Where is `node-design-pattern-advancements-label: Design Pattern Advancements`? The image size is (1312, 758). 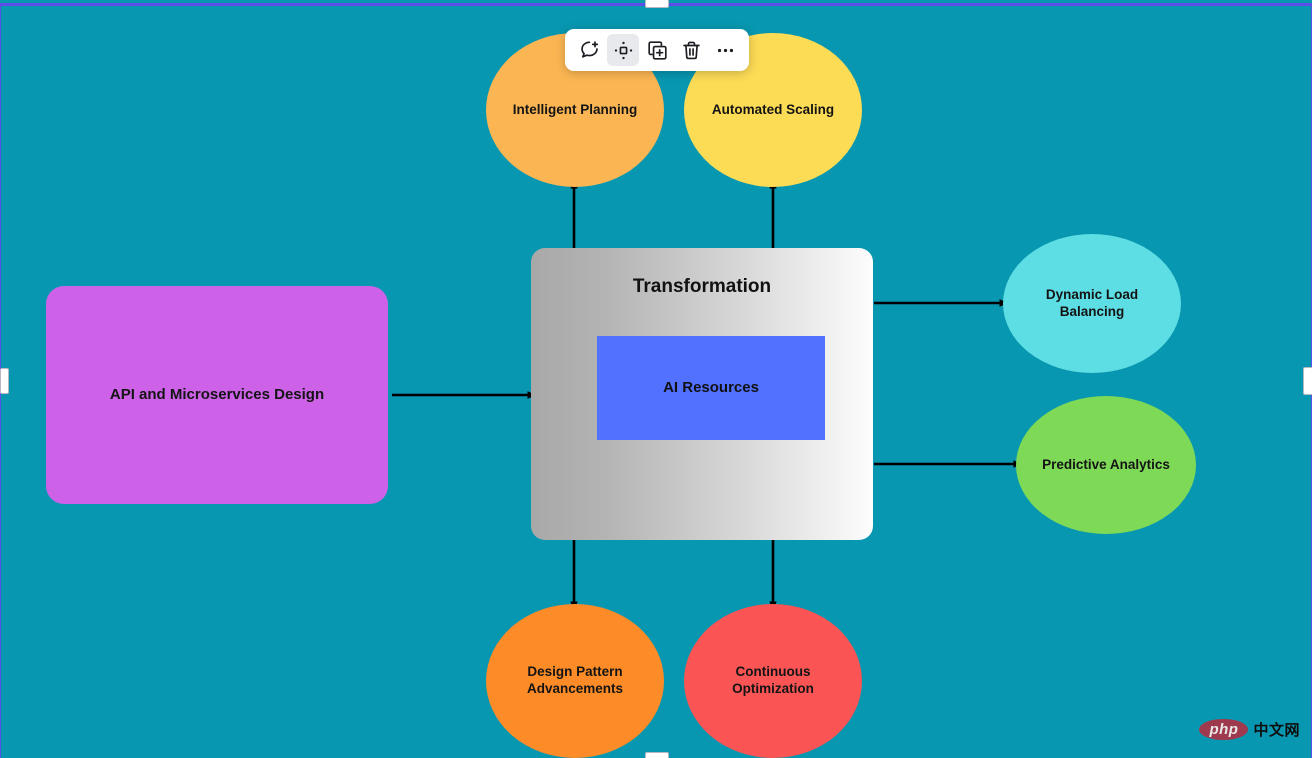 node-design-pattern-advancements-label: Design Pattern Advancements is located at coordinates (575, 680).